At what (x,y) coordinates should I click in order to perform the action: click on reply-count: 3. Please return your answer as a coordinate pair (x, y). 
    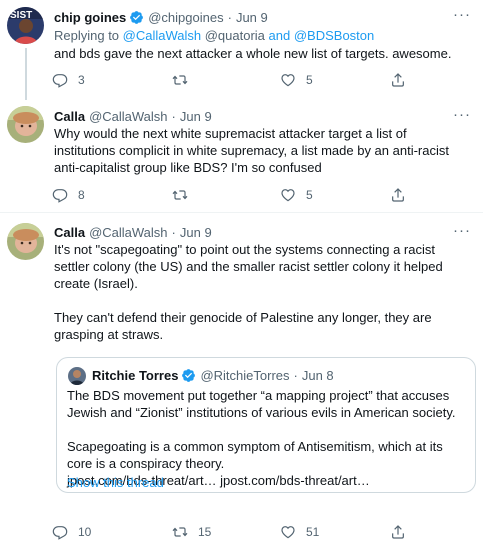
    Looking at the image, I should click on (81, 79).